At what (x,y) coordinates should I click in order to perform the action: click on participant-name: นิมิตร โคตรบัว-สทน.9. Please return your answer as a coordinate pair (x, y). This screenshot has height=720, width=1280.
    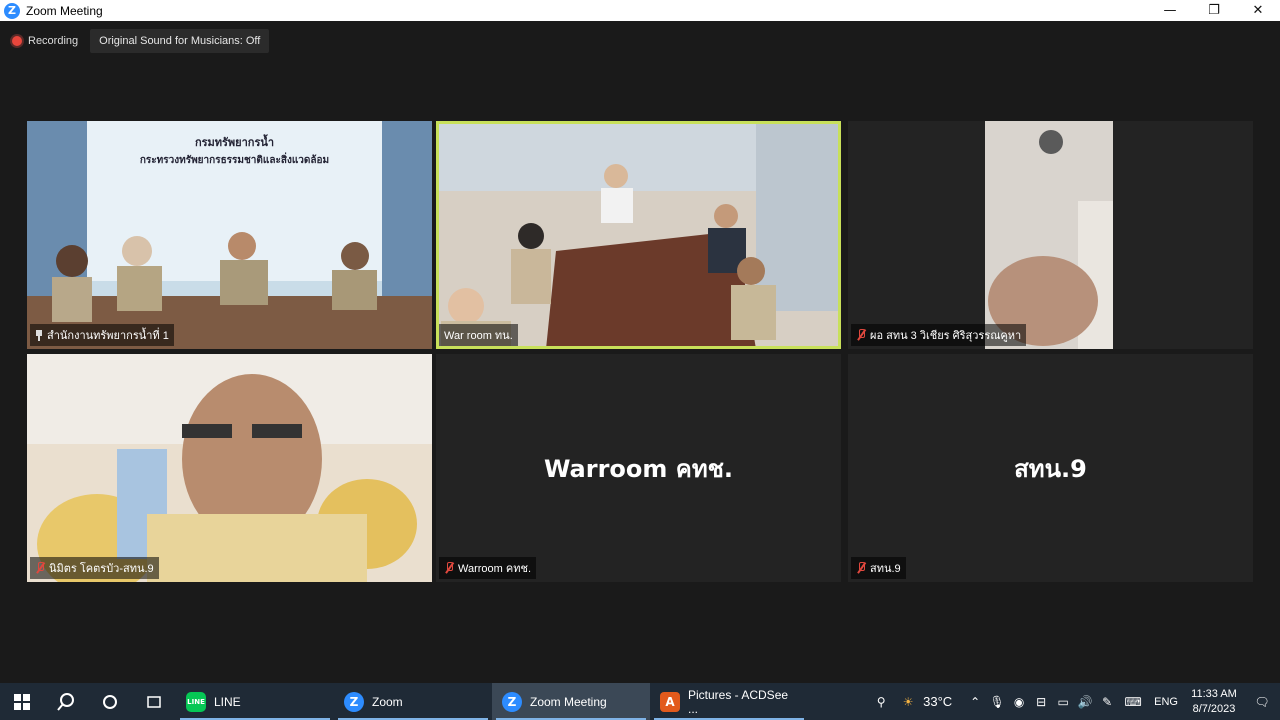
    Looking at the image, I should click on (101, 569).